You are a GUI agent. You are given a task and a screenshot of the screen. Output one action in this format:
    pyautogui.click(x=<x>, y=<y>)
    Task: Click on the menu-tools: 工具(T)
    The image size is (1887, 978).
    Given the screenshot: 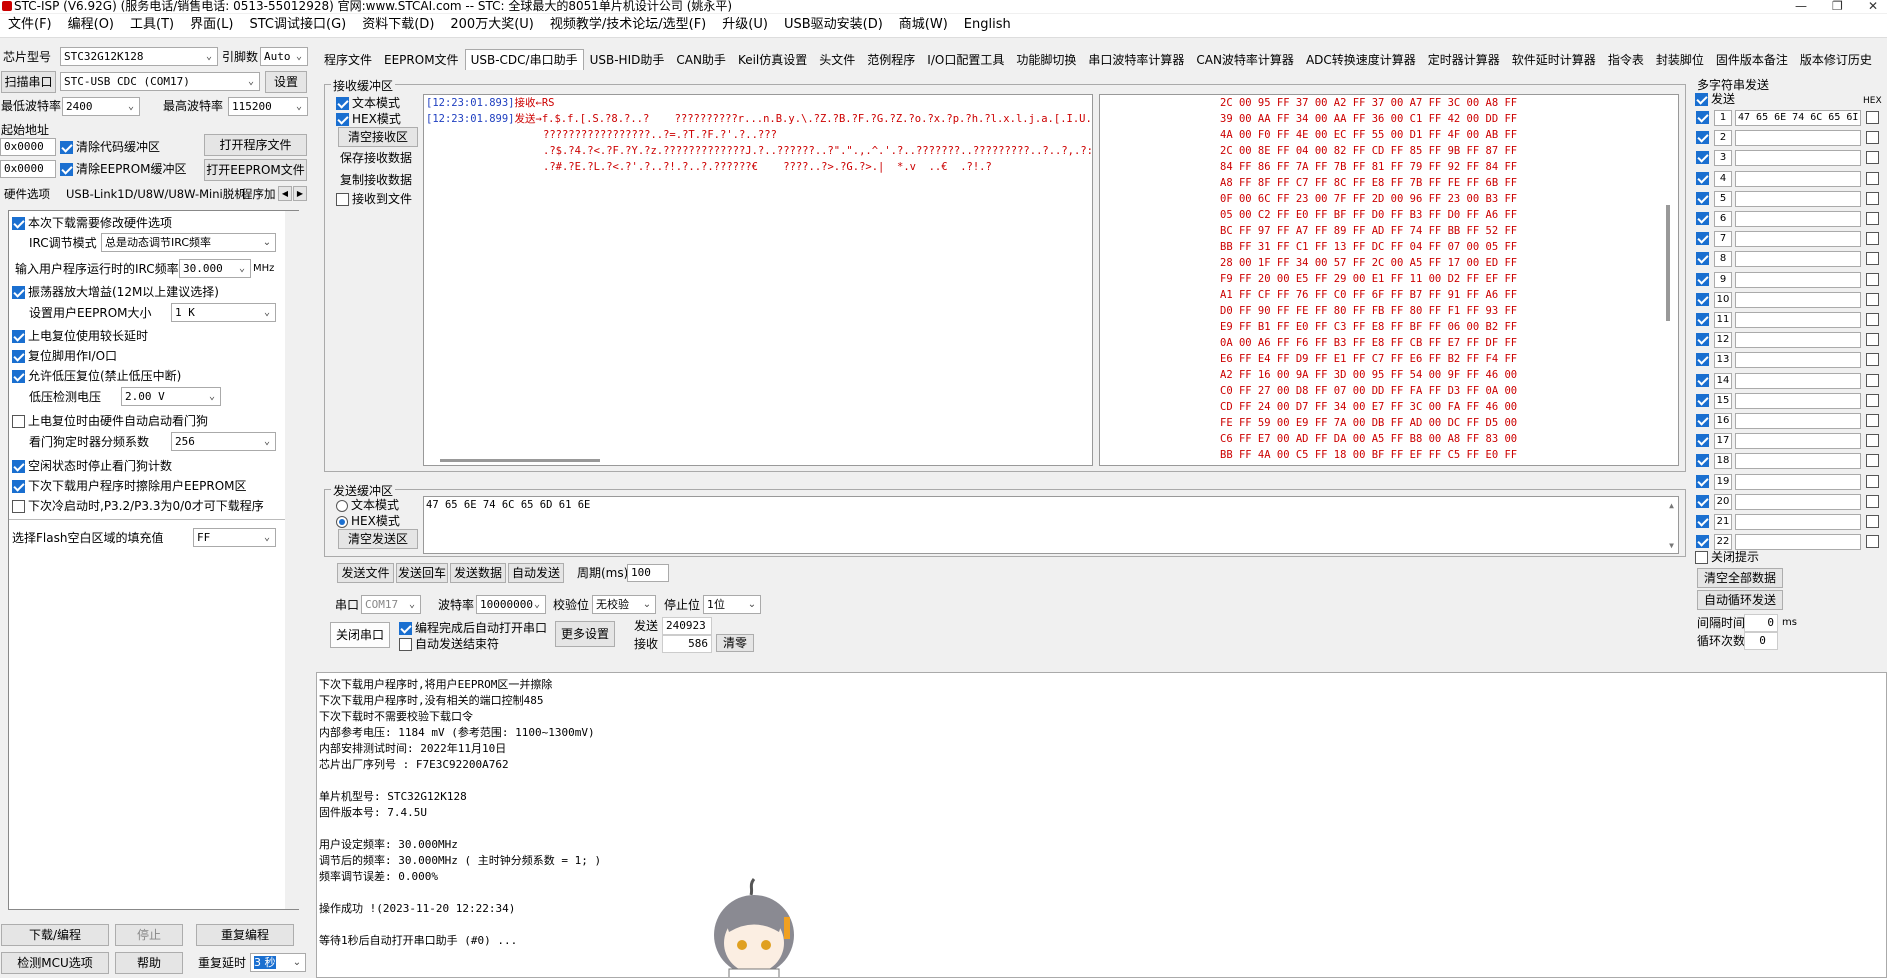 What is the action you would take?
    pyautogui.click(x=152, y=25)
    